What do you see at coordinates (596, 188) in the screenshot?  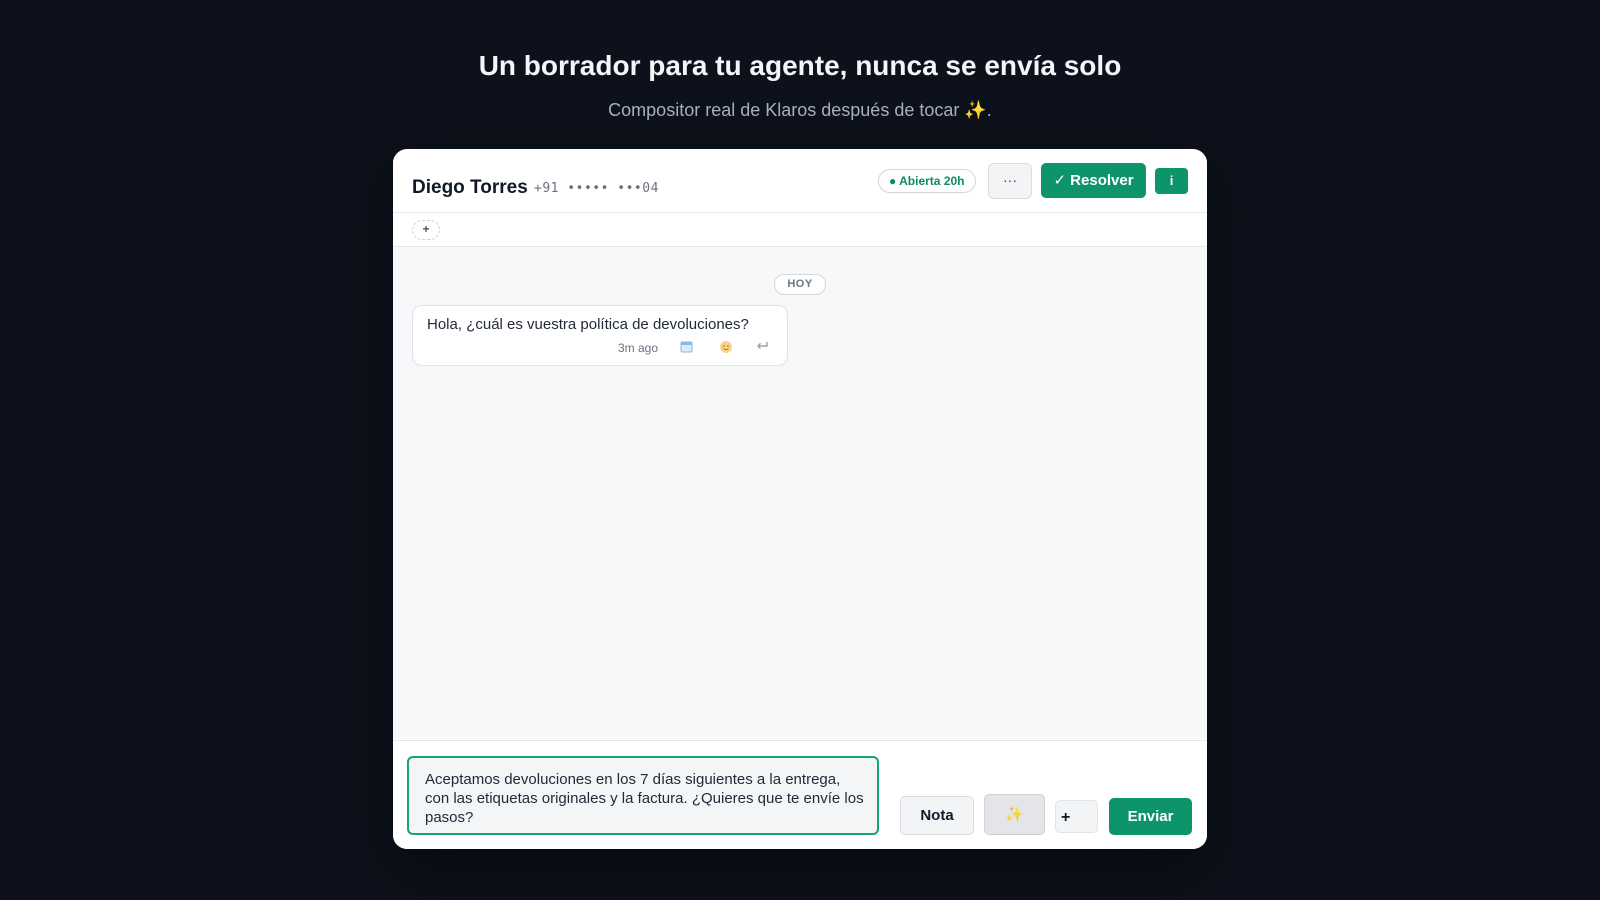 I see `contact-phone: +91 ••••• •••04` at bounding box center [596, 188].